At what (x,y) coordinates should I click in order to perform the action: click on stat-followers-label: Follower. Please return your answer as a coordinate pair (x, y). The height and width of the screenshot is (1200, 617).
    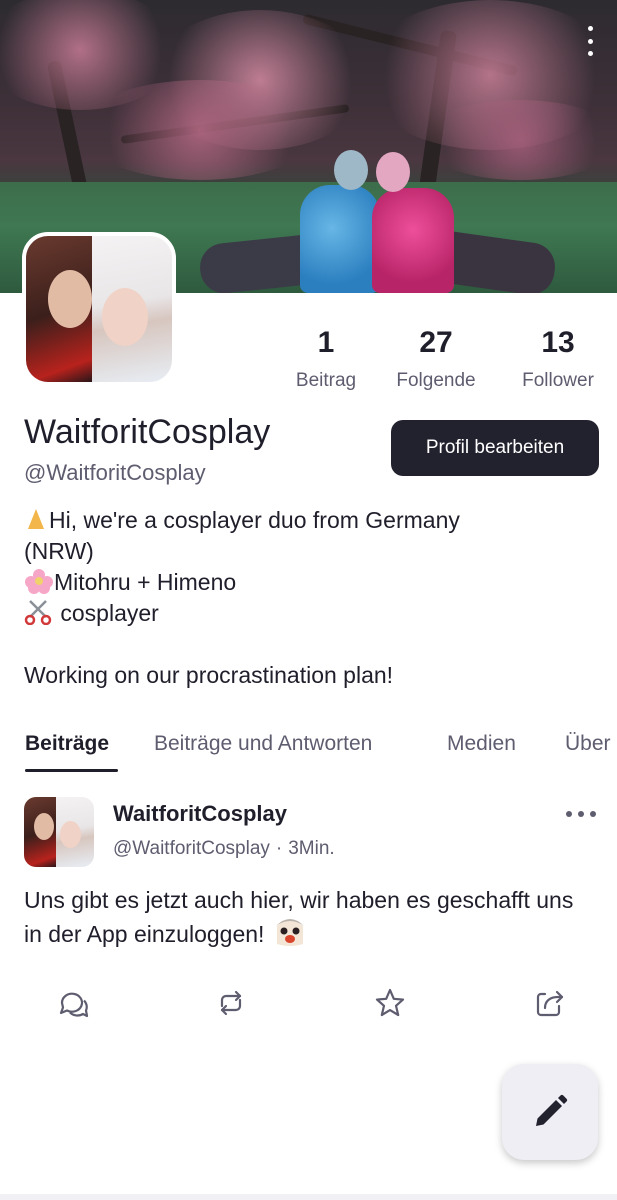
    Looking at the image, I should click on (558, 380).